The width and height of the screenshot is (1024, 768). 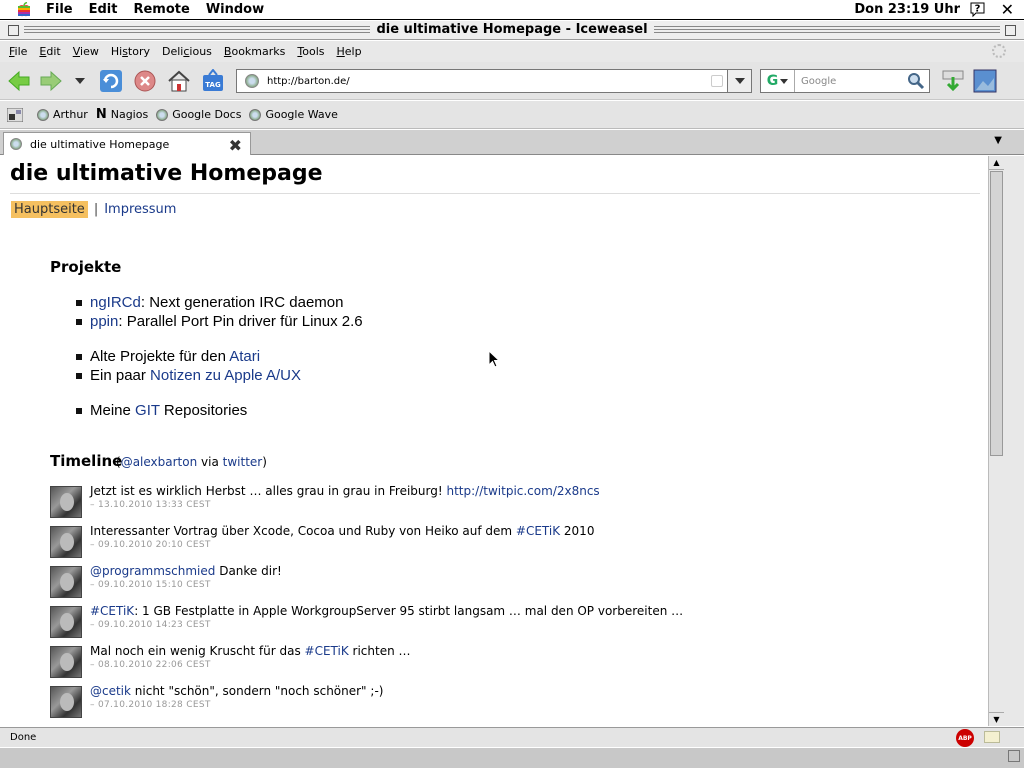 I want to click on reload-icon, so click(x=111, y=81).